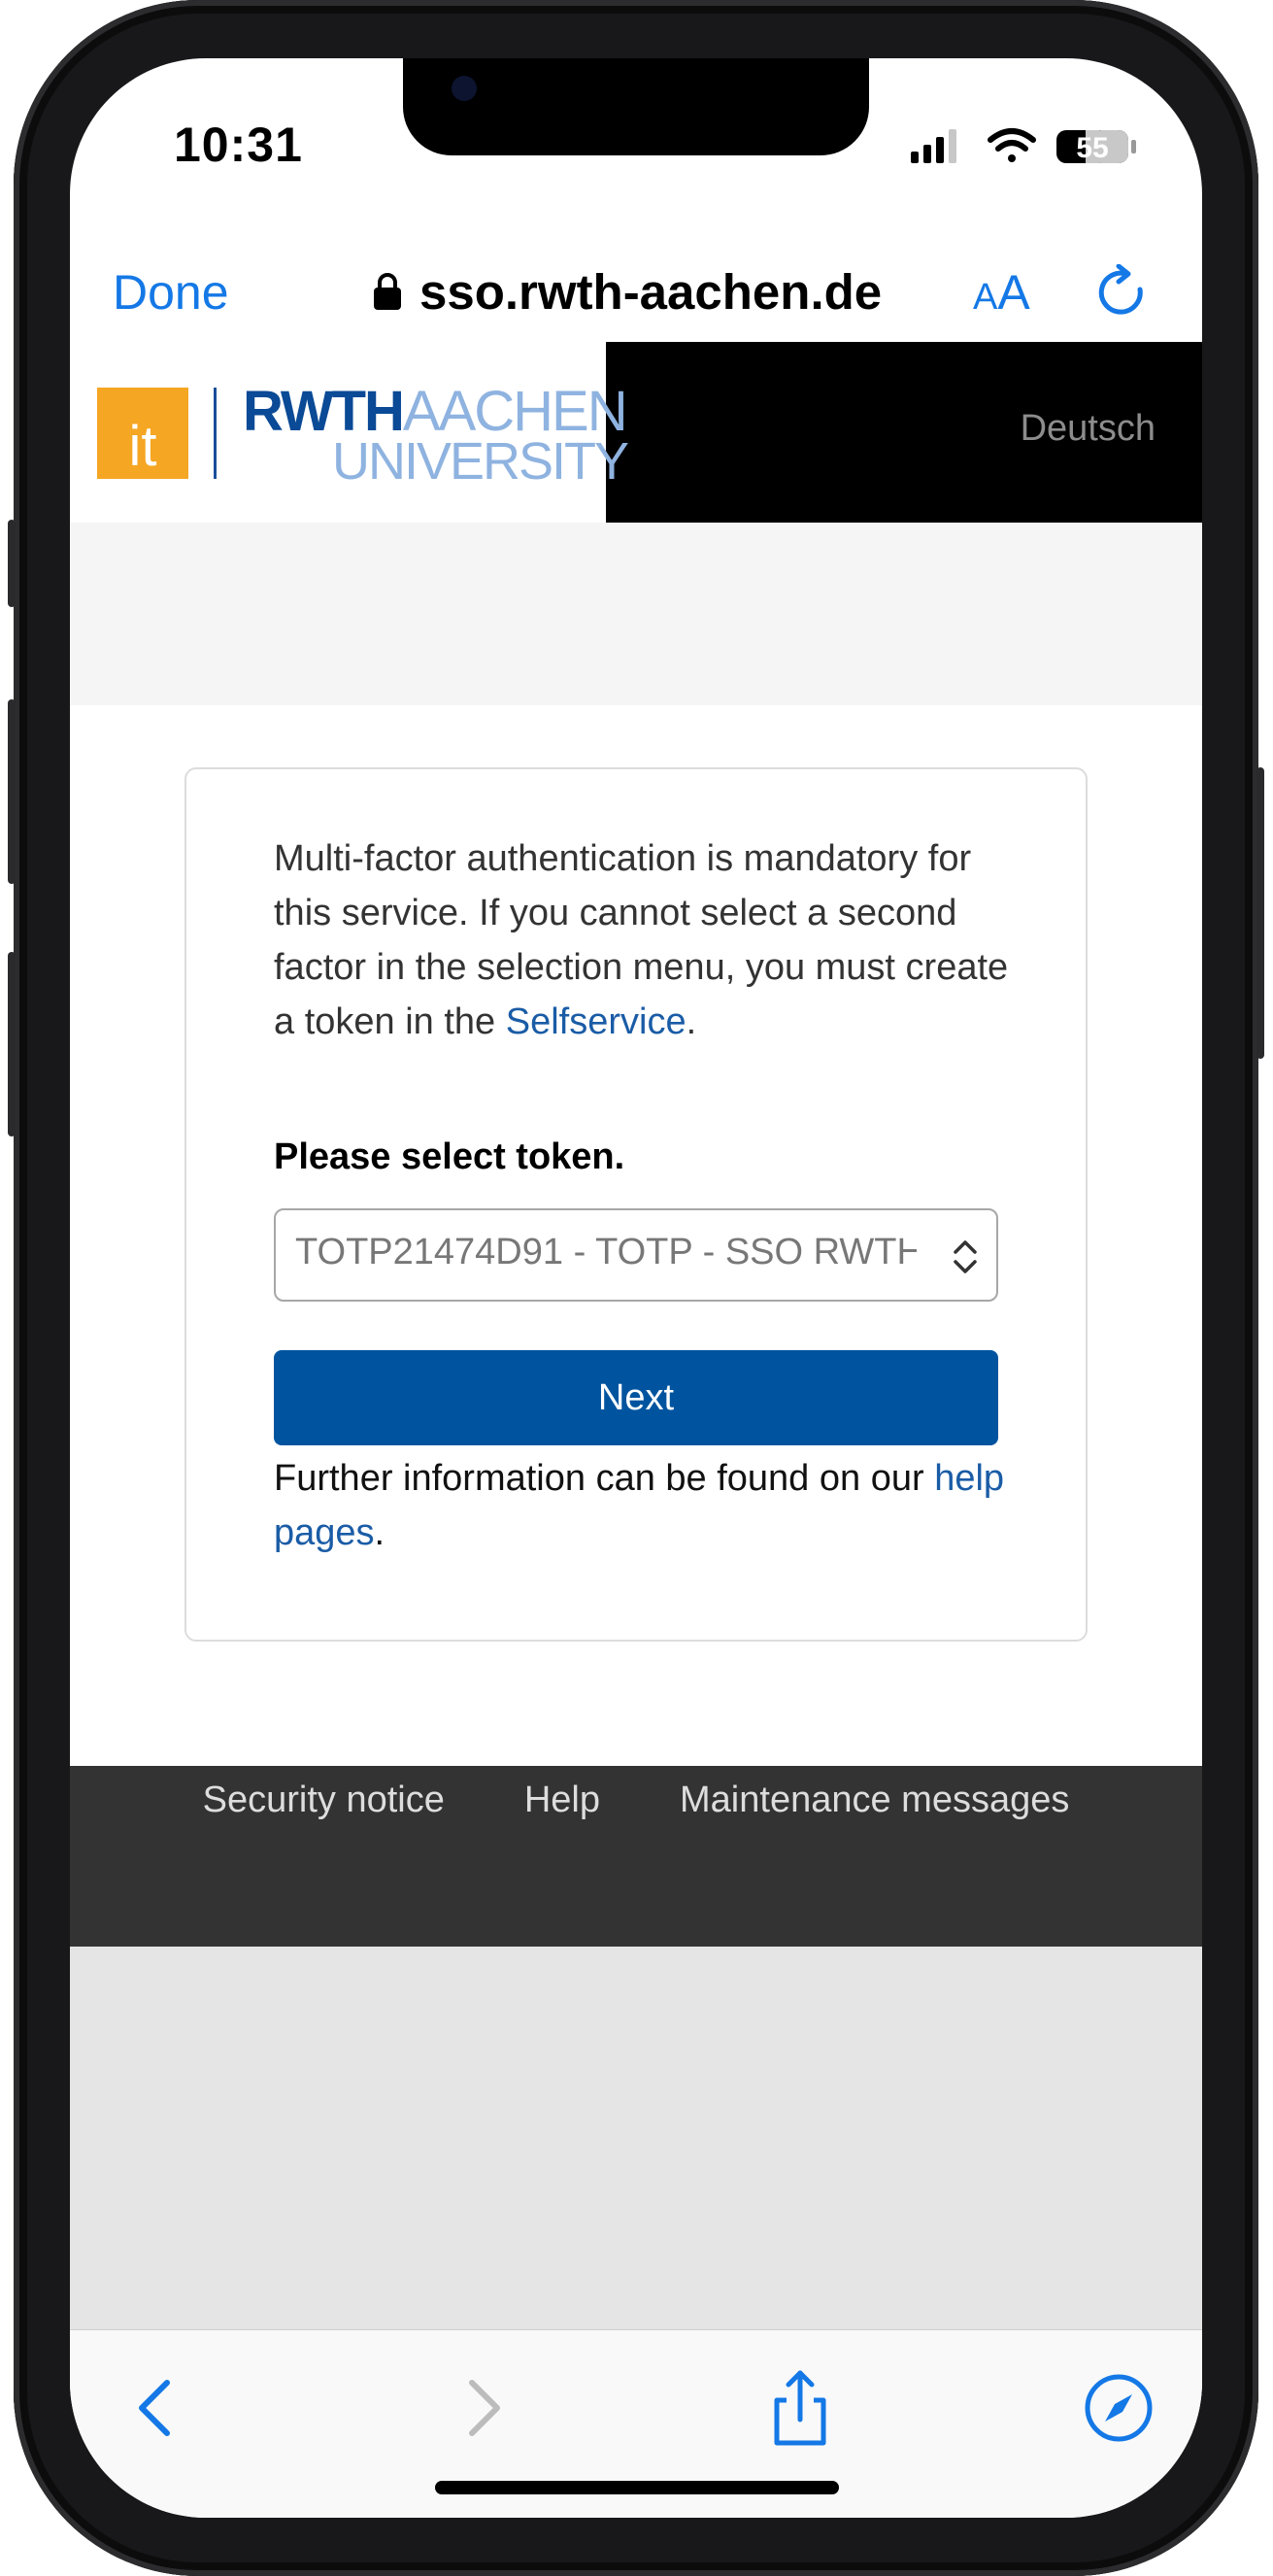  Describe the element at coordinates (1012, 145) in the screenshot. I see `wifi-icon` at that location.